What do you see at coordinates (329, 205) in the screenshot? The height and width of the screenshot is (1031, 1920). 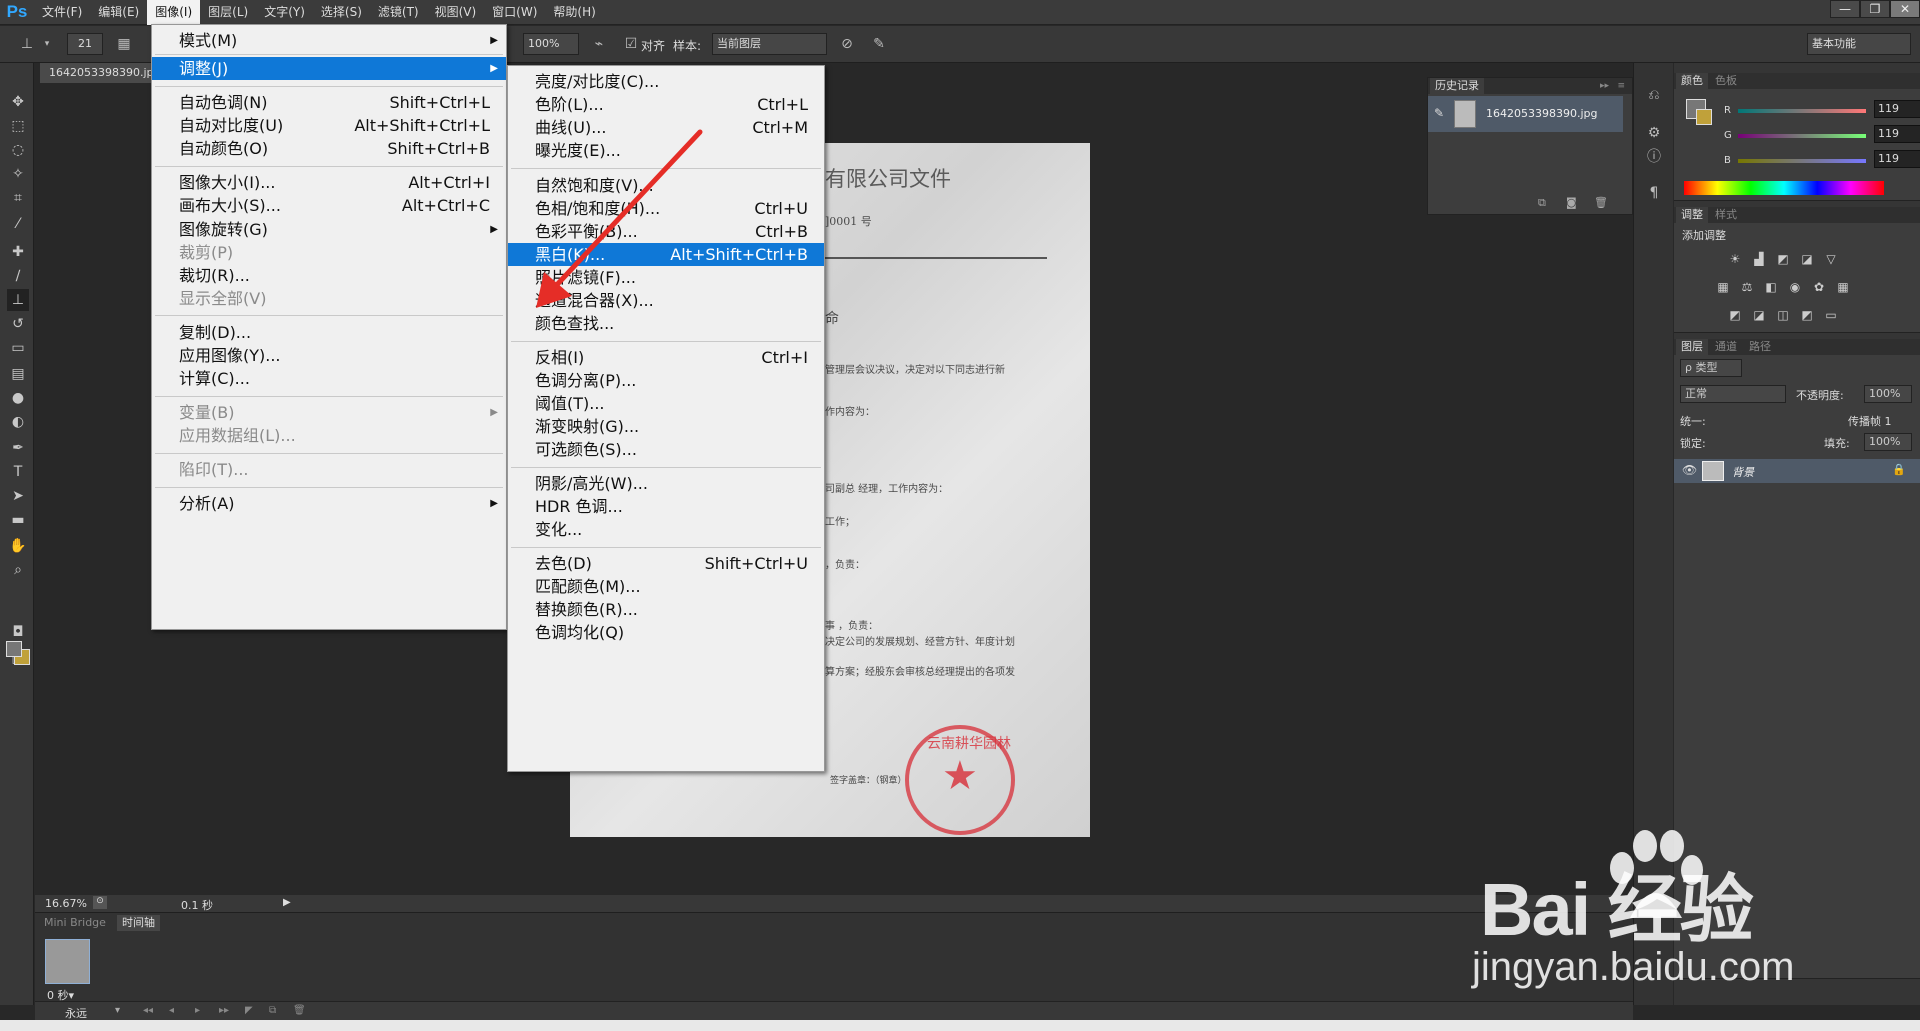 I see `image-menu-item: 画布大小(S)... Alt+Ctrl+C` at bounding box center [329, 205].